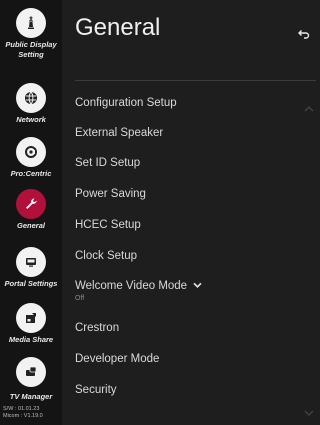 Image resolution: width=320 pixels, height=425 pixels. Describe the element at coordinates (31, 173) in the screenshot. I see `sidebar-item-label: Pro:Centric` at that location.